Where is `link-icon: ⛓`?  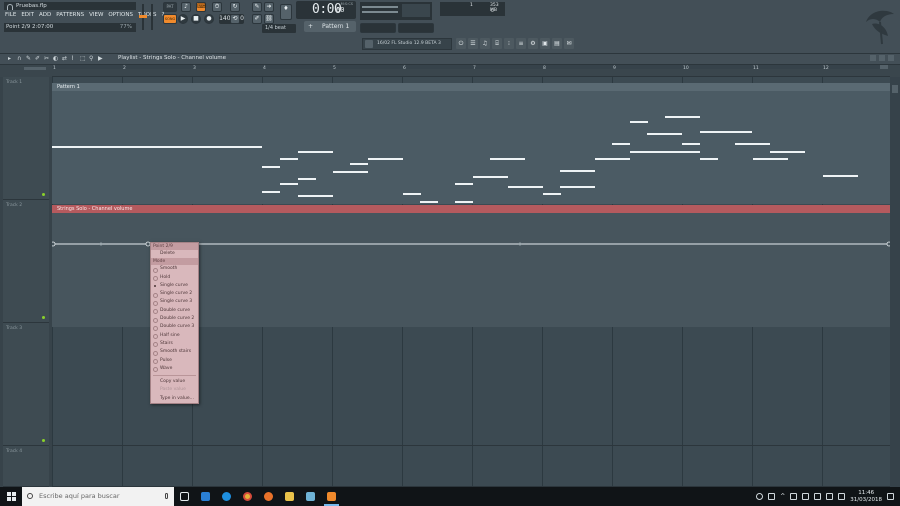 link-icon: ⛓ is located at coordinates (269, 19).